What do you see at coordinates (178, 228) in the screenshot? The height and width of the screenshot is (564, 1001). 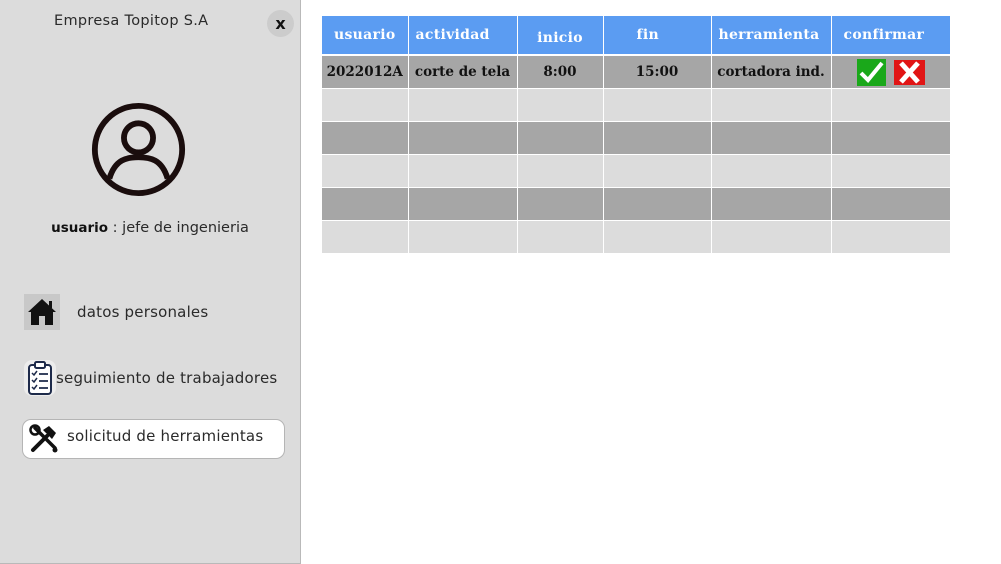 I see `user-role: : jefe de ingenieria` at bounding box center [178, 228].